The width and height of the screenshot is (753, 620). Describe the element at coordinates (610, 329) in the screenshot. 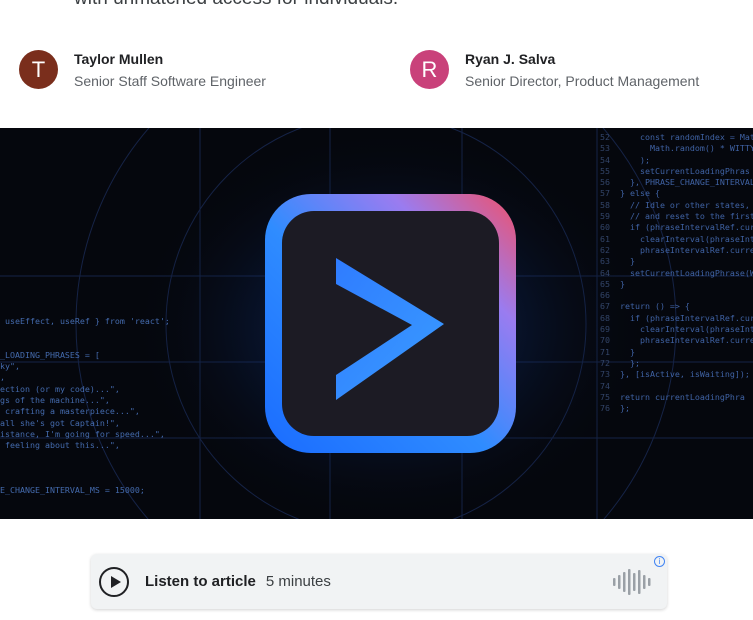

I see `line-number: 69` at that location.